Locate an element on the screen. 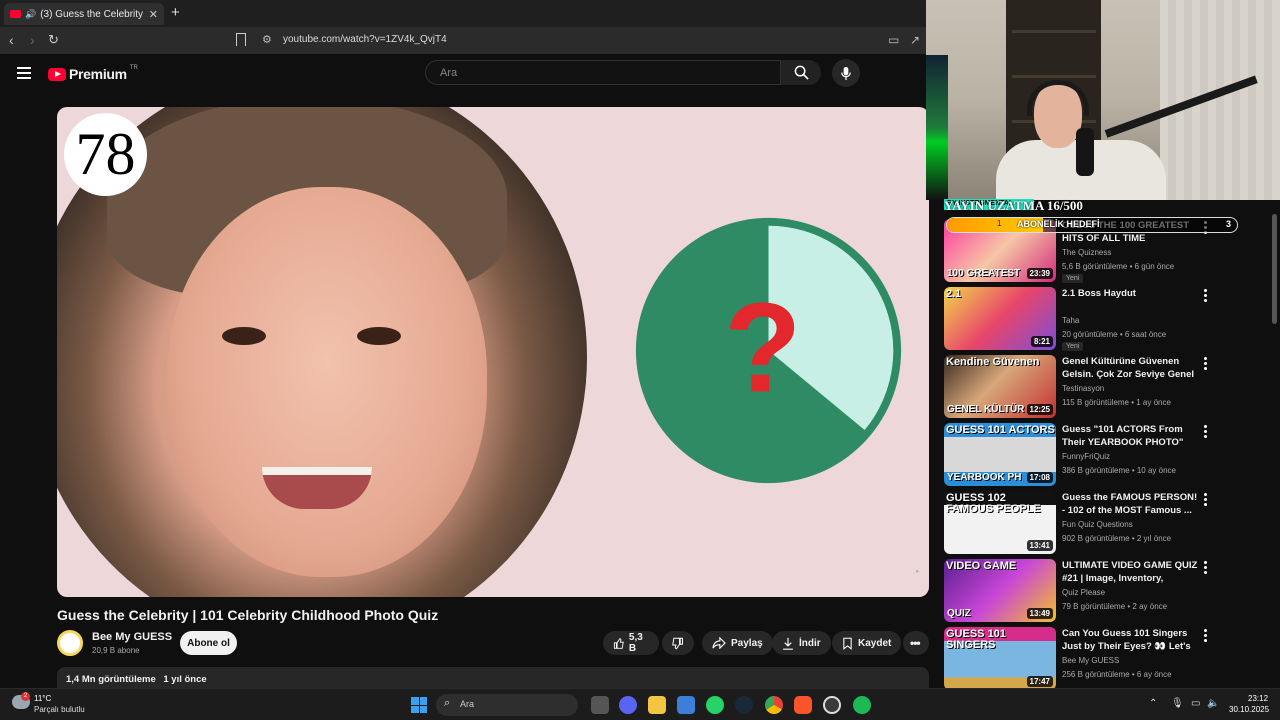 This screenshot has height=720, width=1280. video-duration: 17:47 is located at coordinates (1039, 681).